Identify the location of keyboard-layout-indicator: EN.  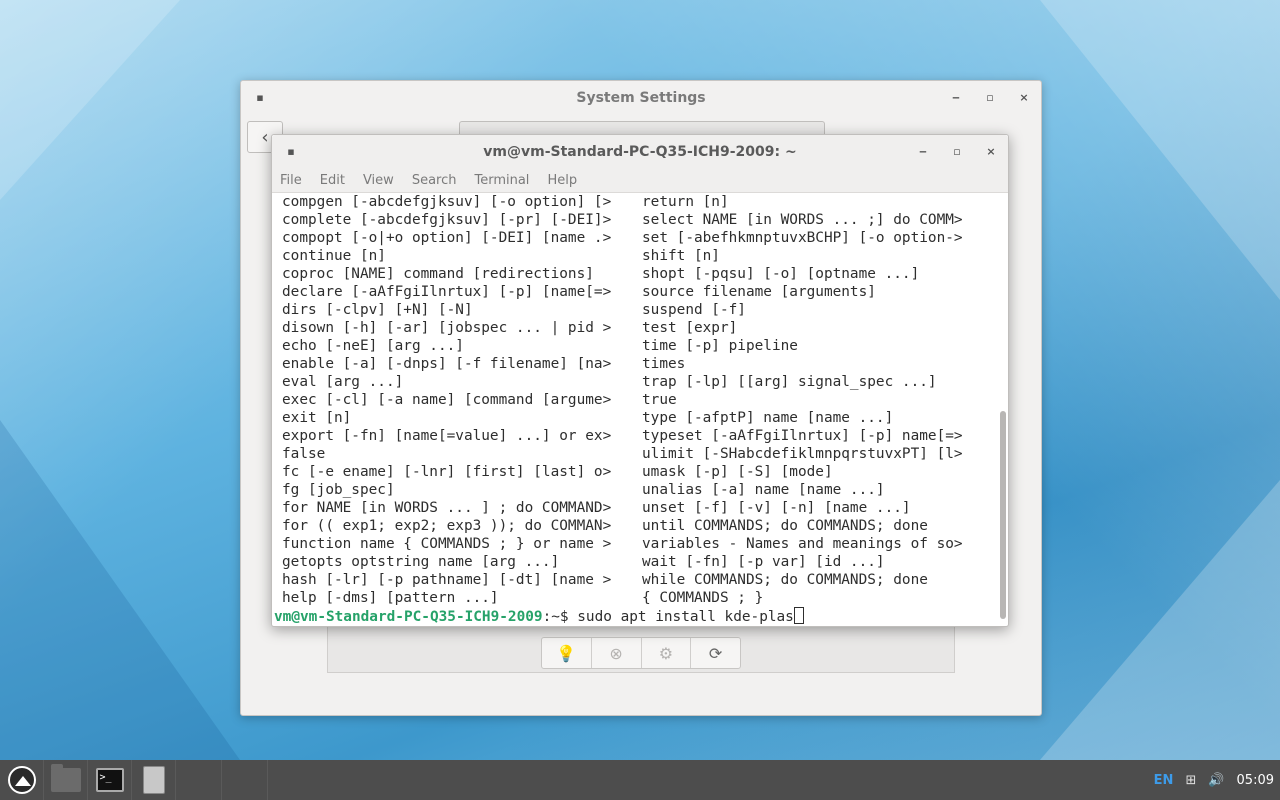
(1164, 780).